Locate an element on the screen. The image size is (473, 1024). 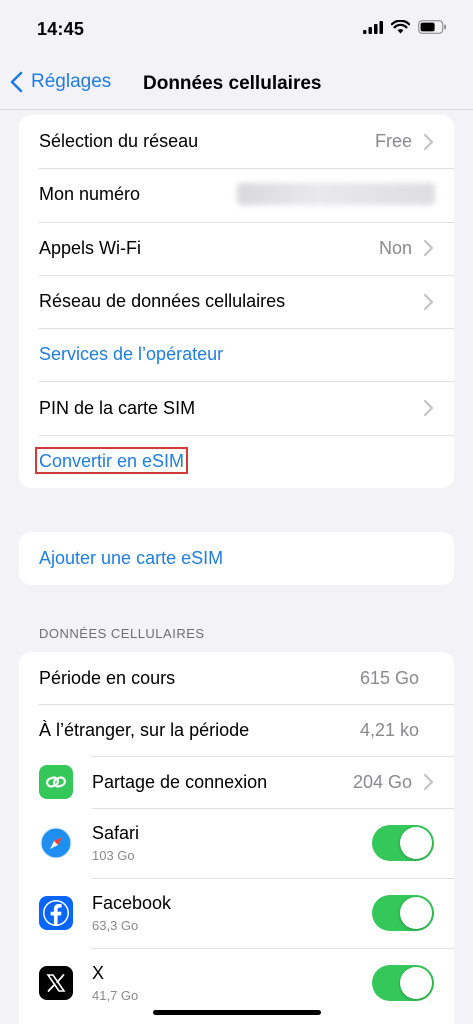
row-value: 615 Go is located at coordinates (389, 677).